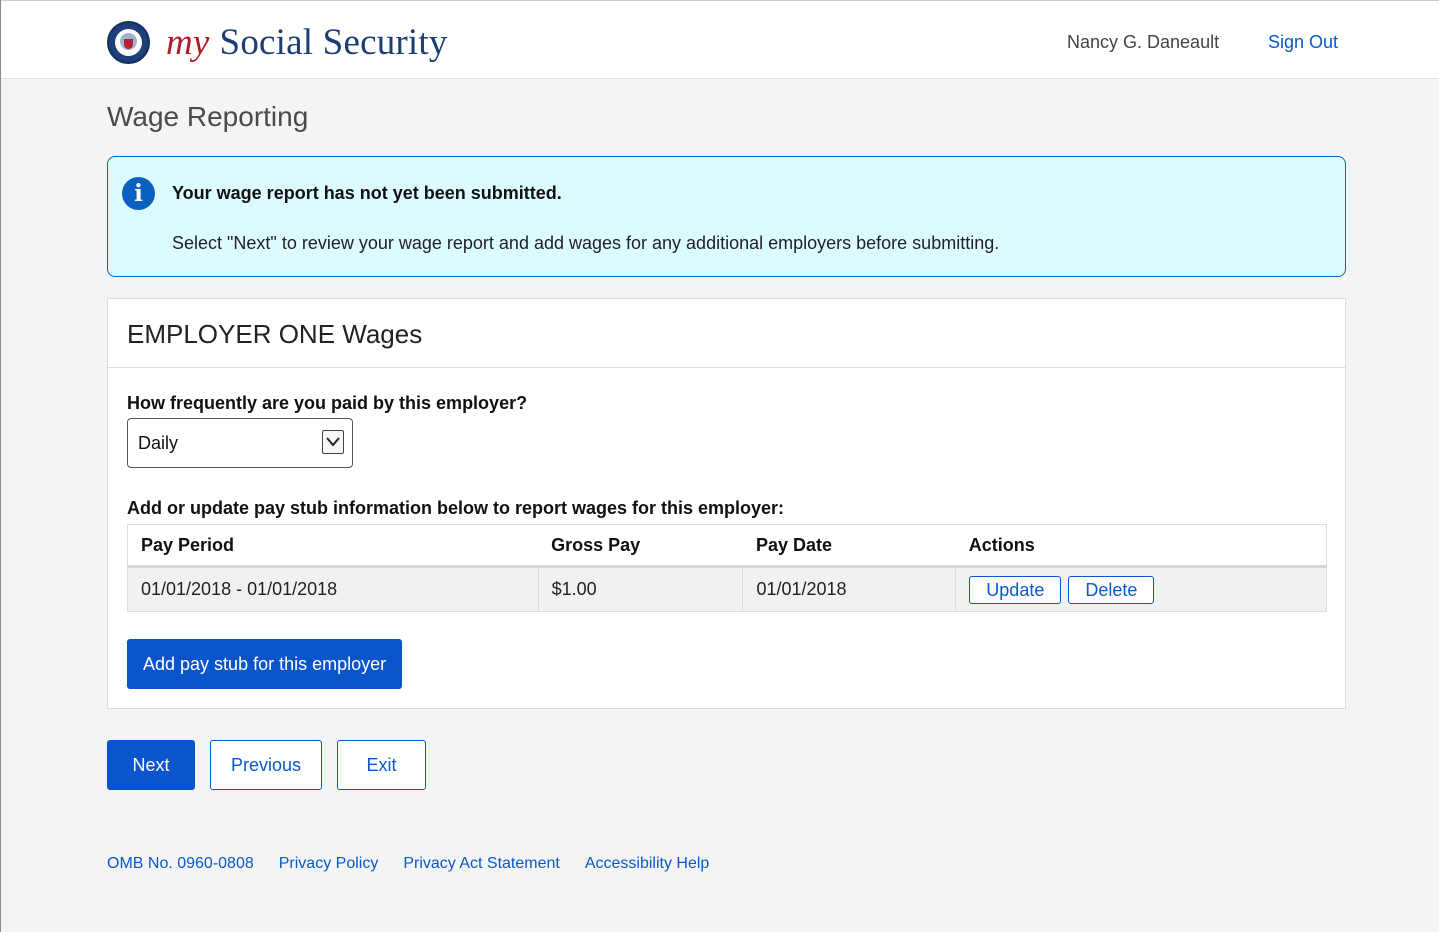  I want to click on site-logo: my Social Security, so click(277, 42).